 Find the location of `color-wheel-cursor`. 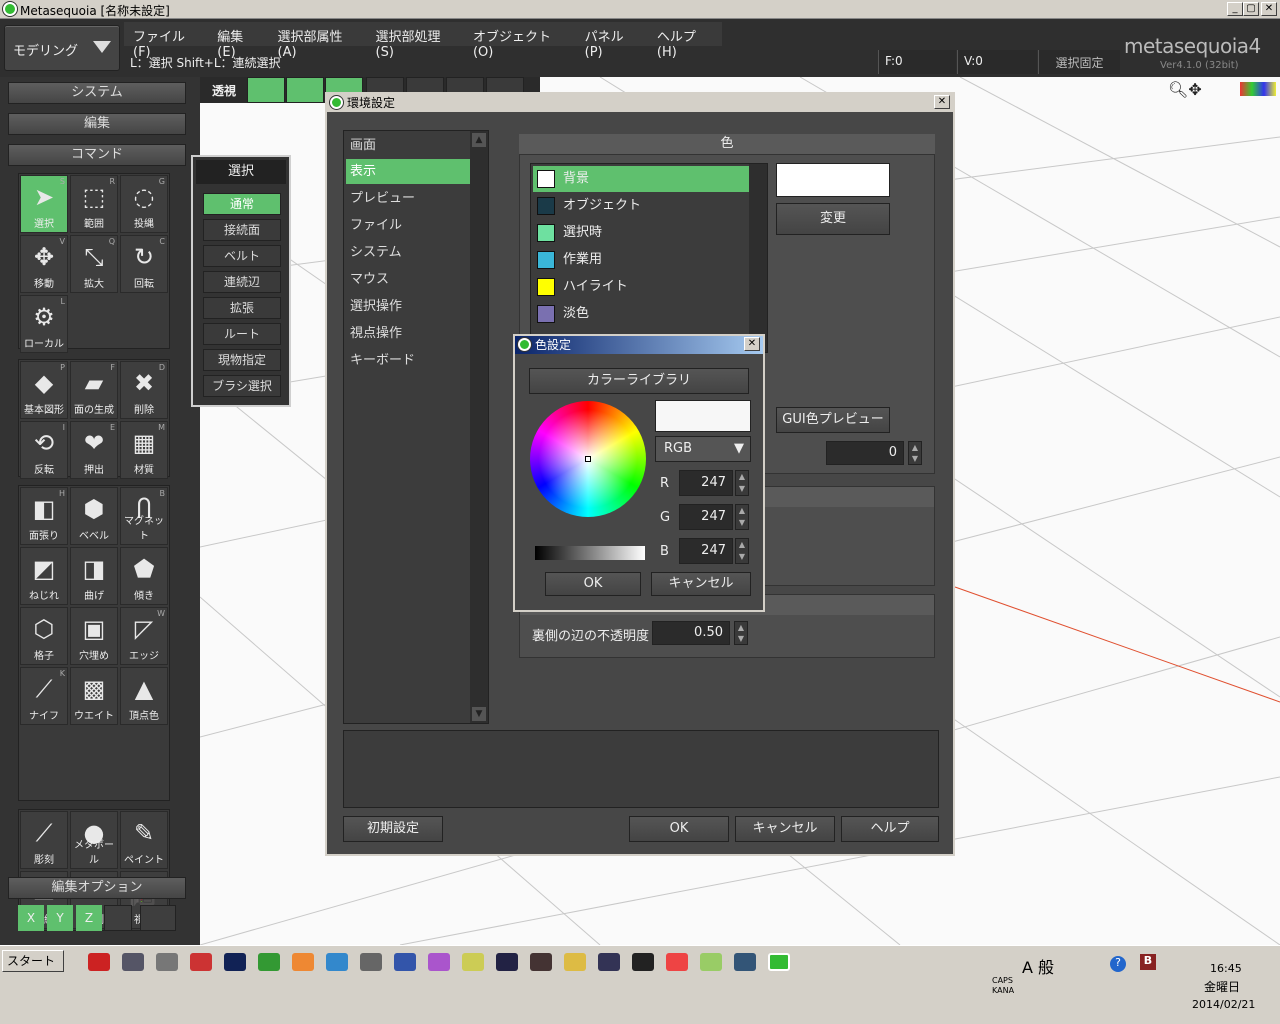

color-wheel-cursor is located at coordinates (588, 459).